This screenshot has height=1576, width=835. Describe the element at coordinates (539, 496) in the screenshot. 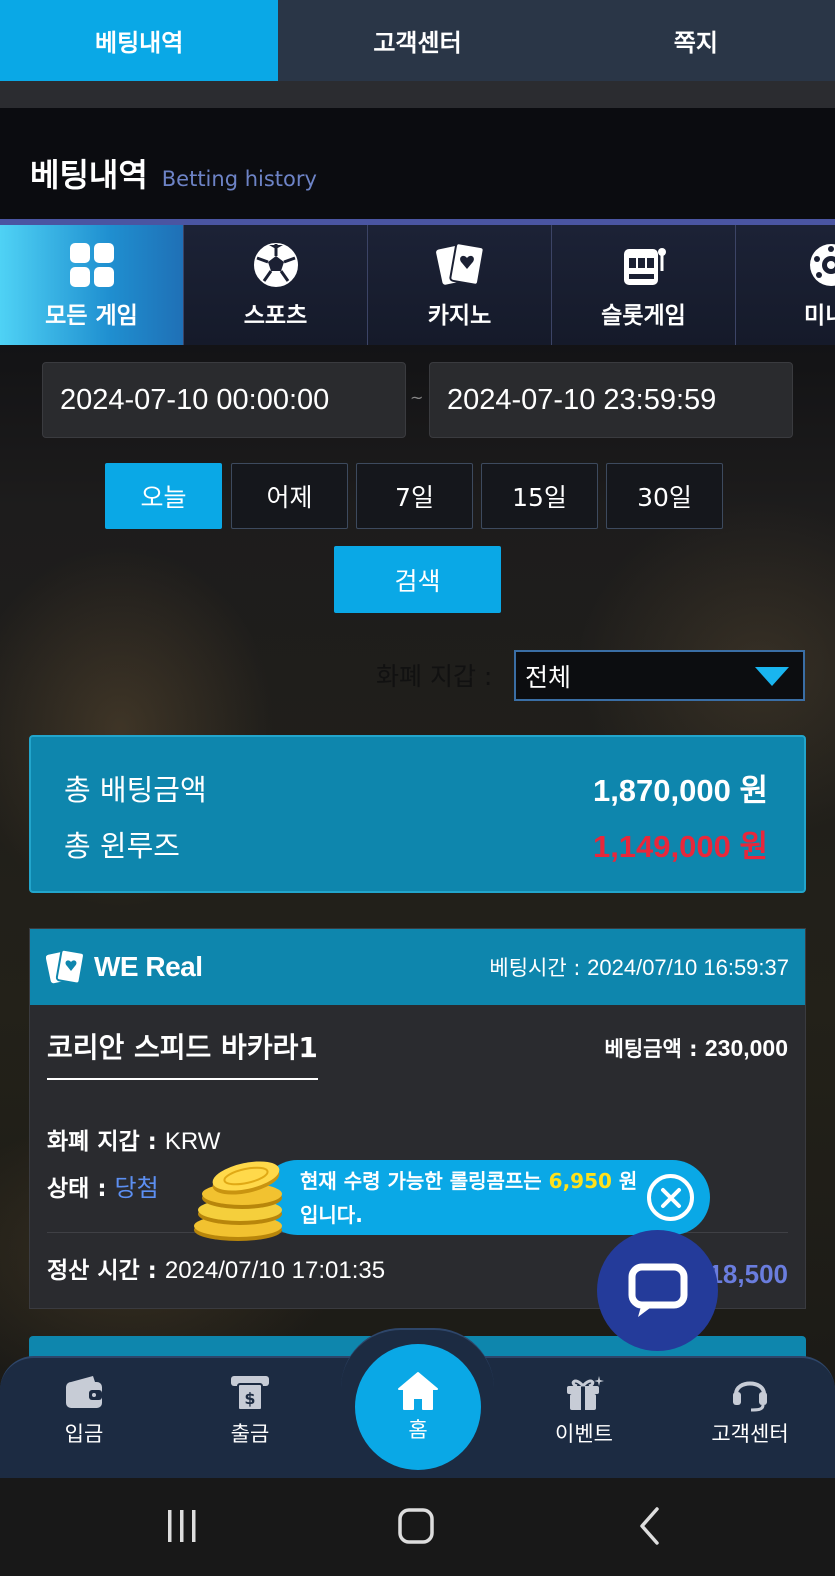

I see `period-15days-button: 15일` at that location.